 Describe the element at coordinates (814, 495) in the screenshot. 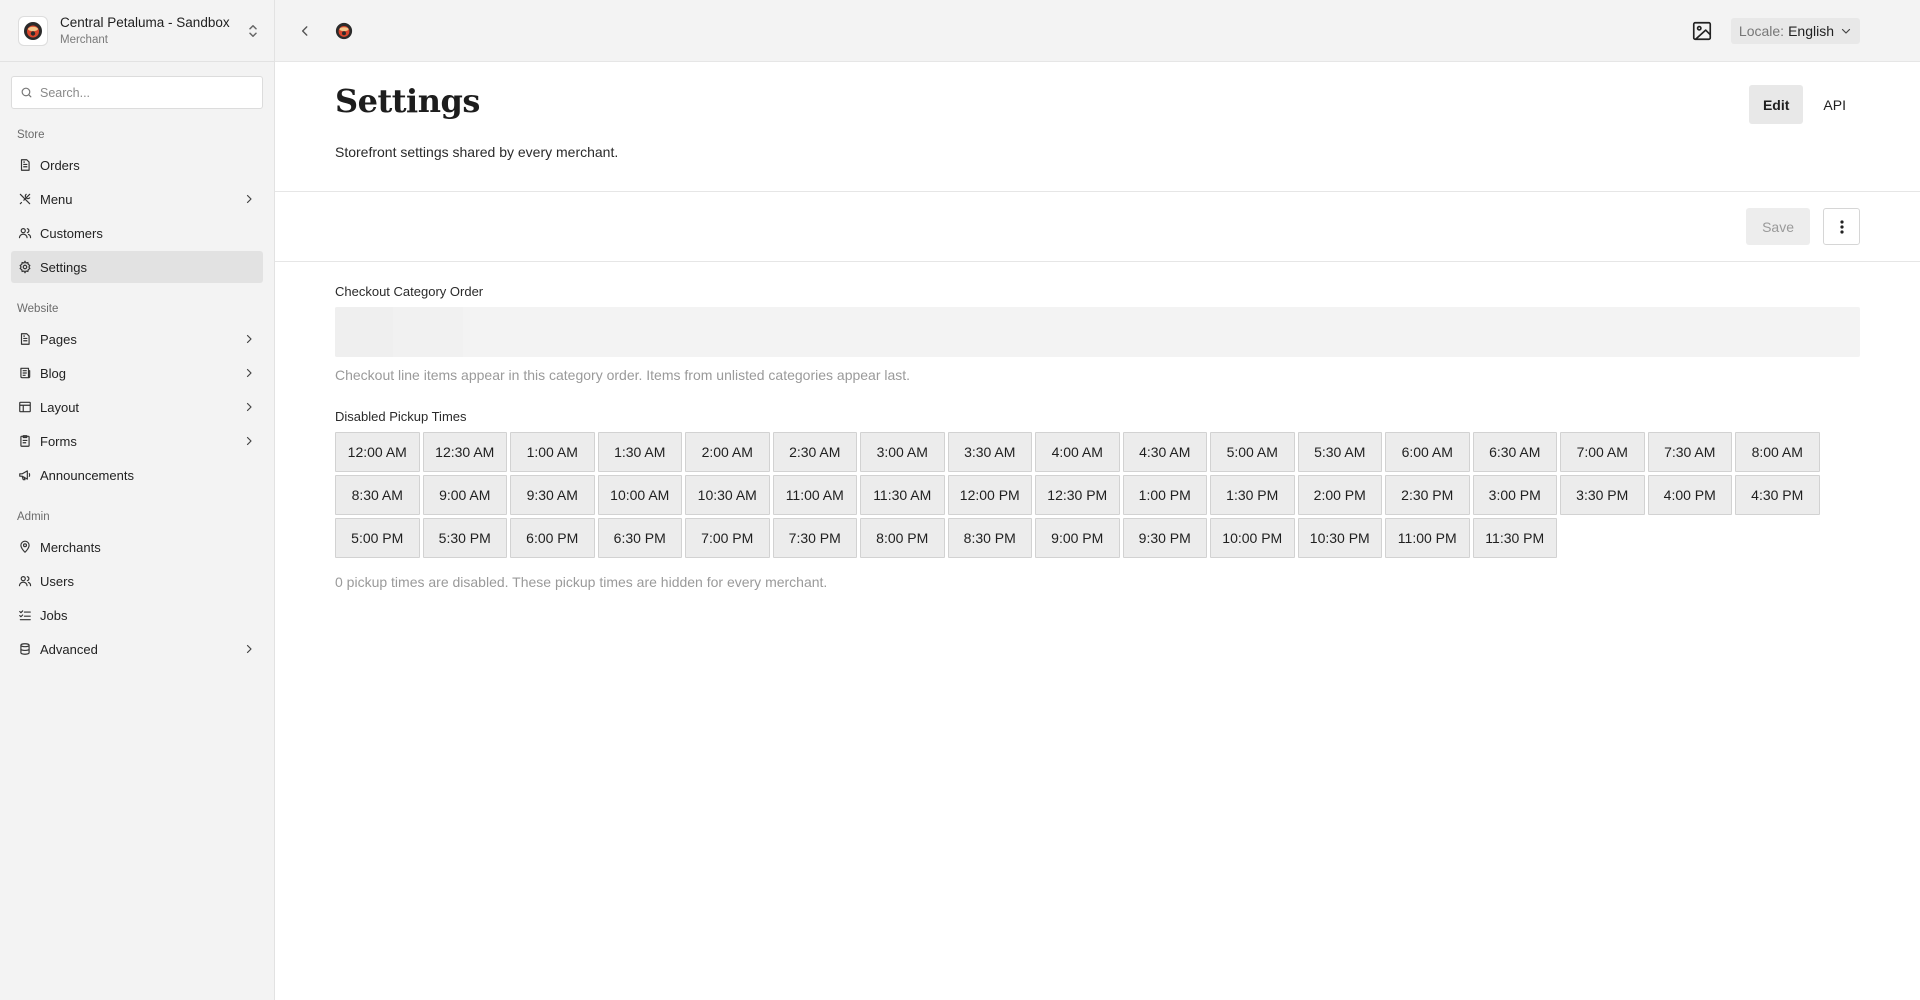

I see `pickup-time-toggle: 11:00 AM` at that location.